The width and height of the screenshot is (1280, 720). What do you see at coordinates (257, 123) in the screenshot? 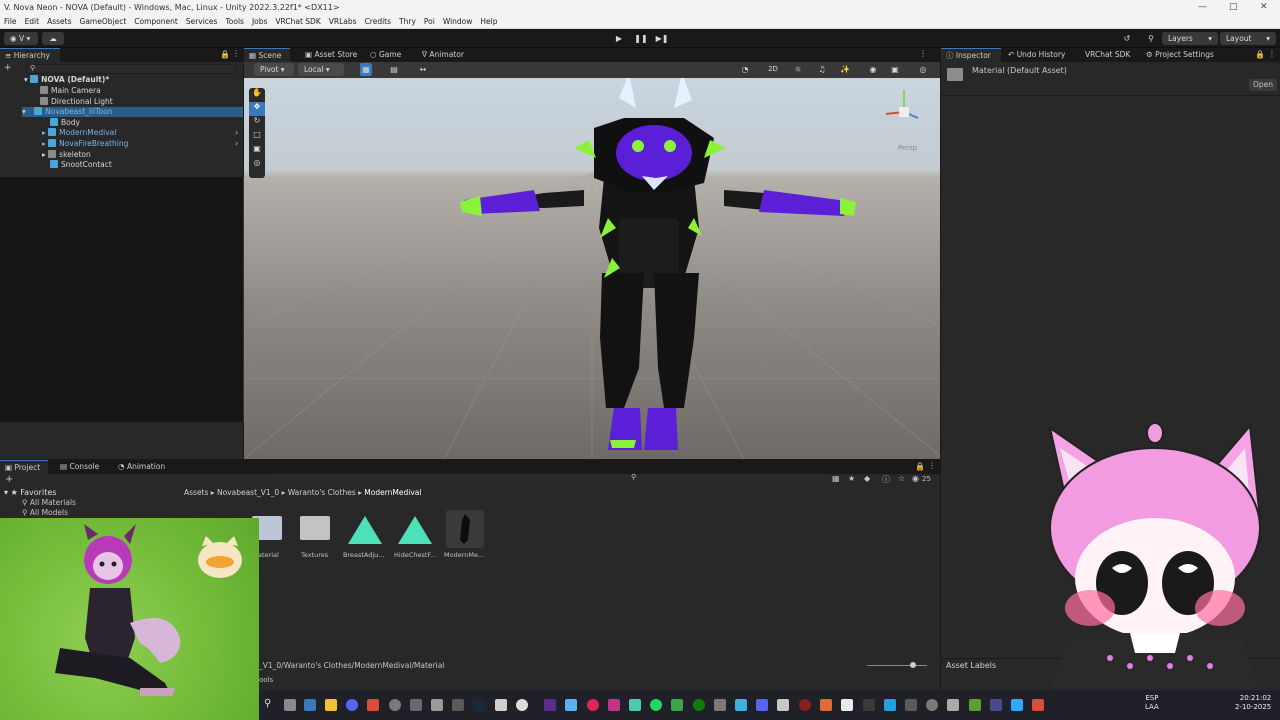
I see `rotate-tool-icon: ↻` at bounding box center [257, 123].